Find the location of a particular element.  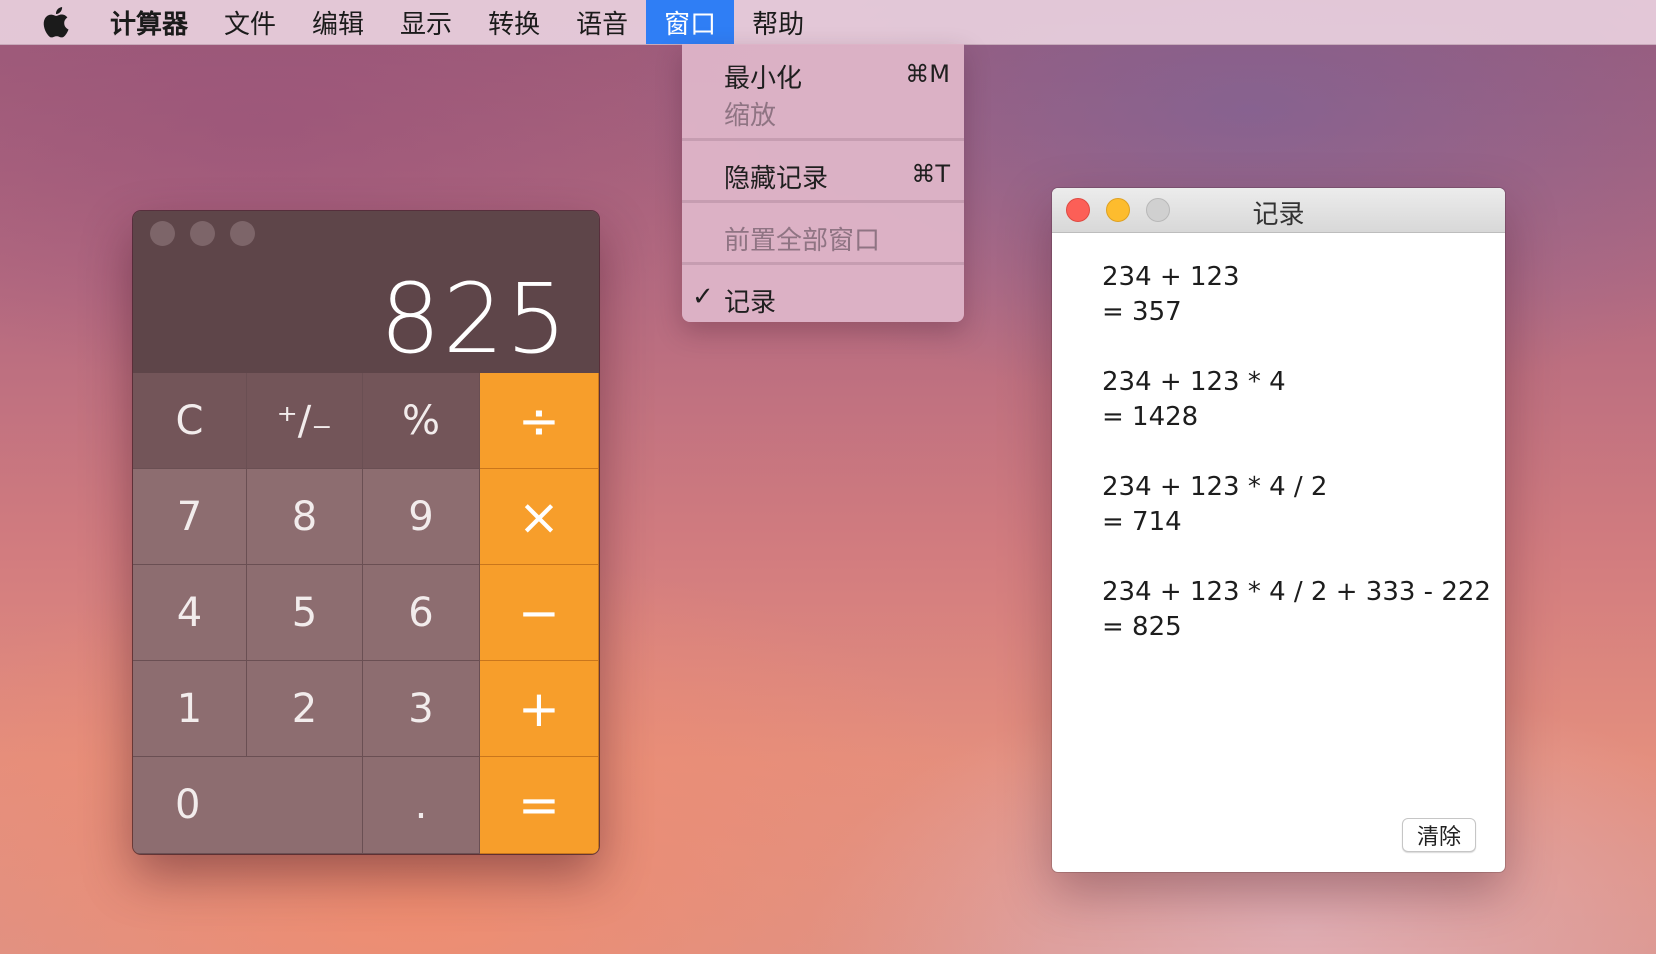

digit-9-key: 9 is located at coordinates (421, 517).